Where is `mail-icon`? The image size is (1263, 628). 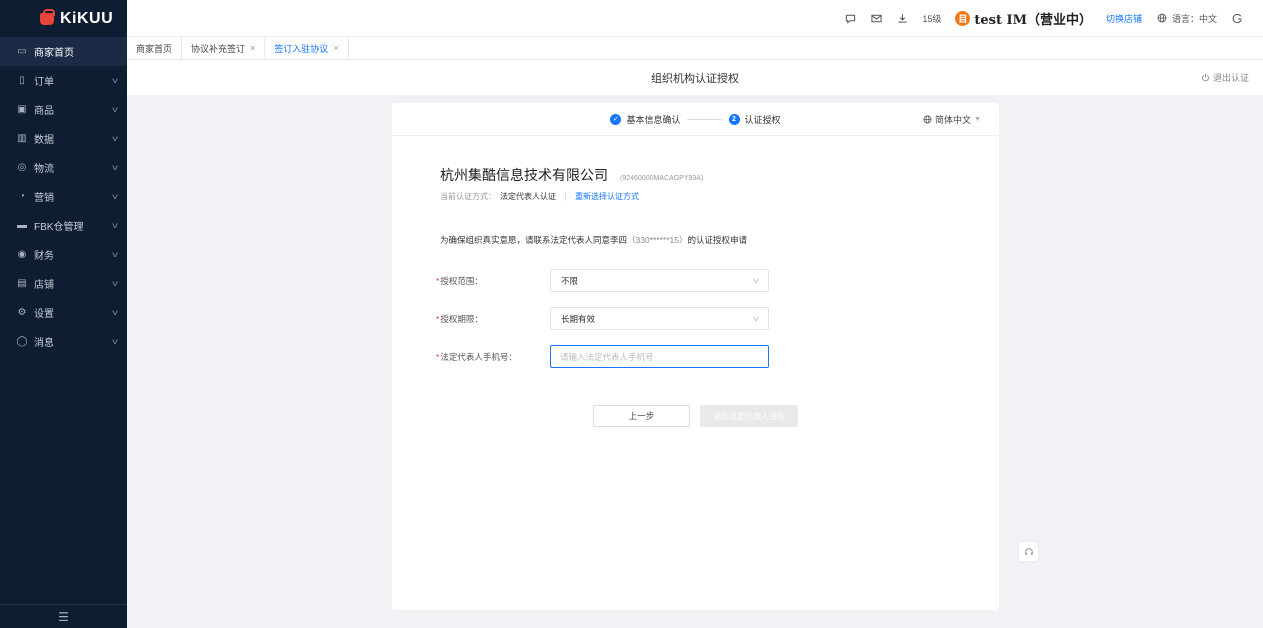 mail-icon is located at coordinates (876, 18).